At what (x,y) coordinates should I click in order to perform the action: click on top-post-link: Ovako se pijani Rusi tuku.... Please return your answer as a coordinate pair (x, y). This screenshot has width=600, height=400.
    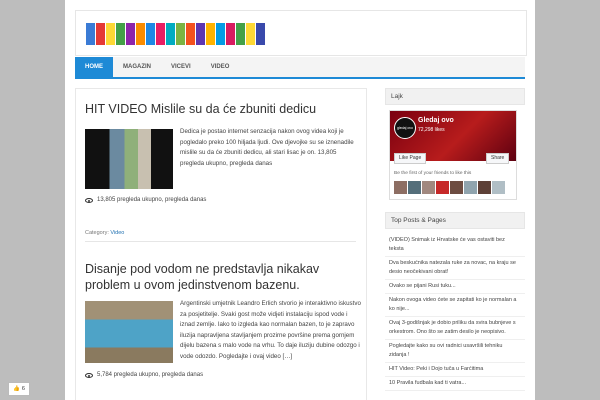
    Looking at the image, I should click on (455, 287).